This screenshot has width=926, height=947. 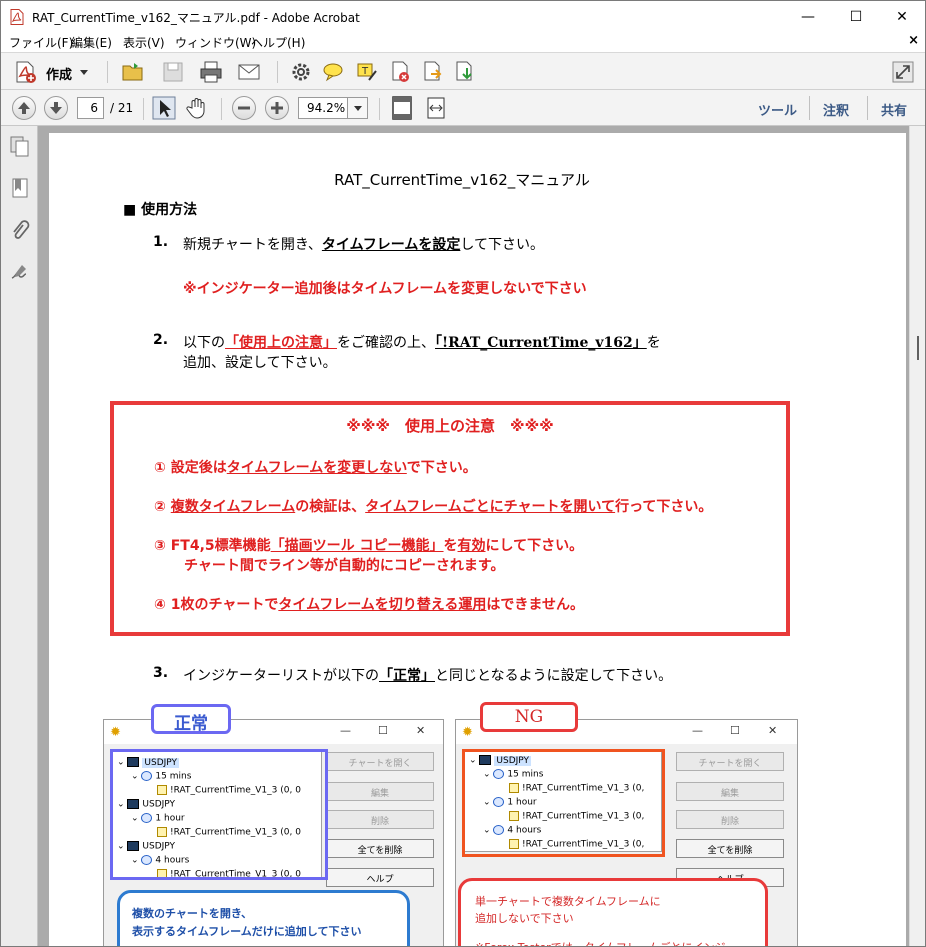 I want to click on maximize-button: ☐, so click(x=856, y=16).